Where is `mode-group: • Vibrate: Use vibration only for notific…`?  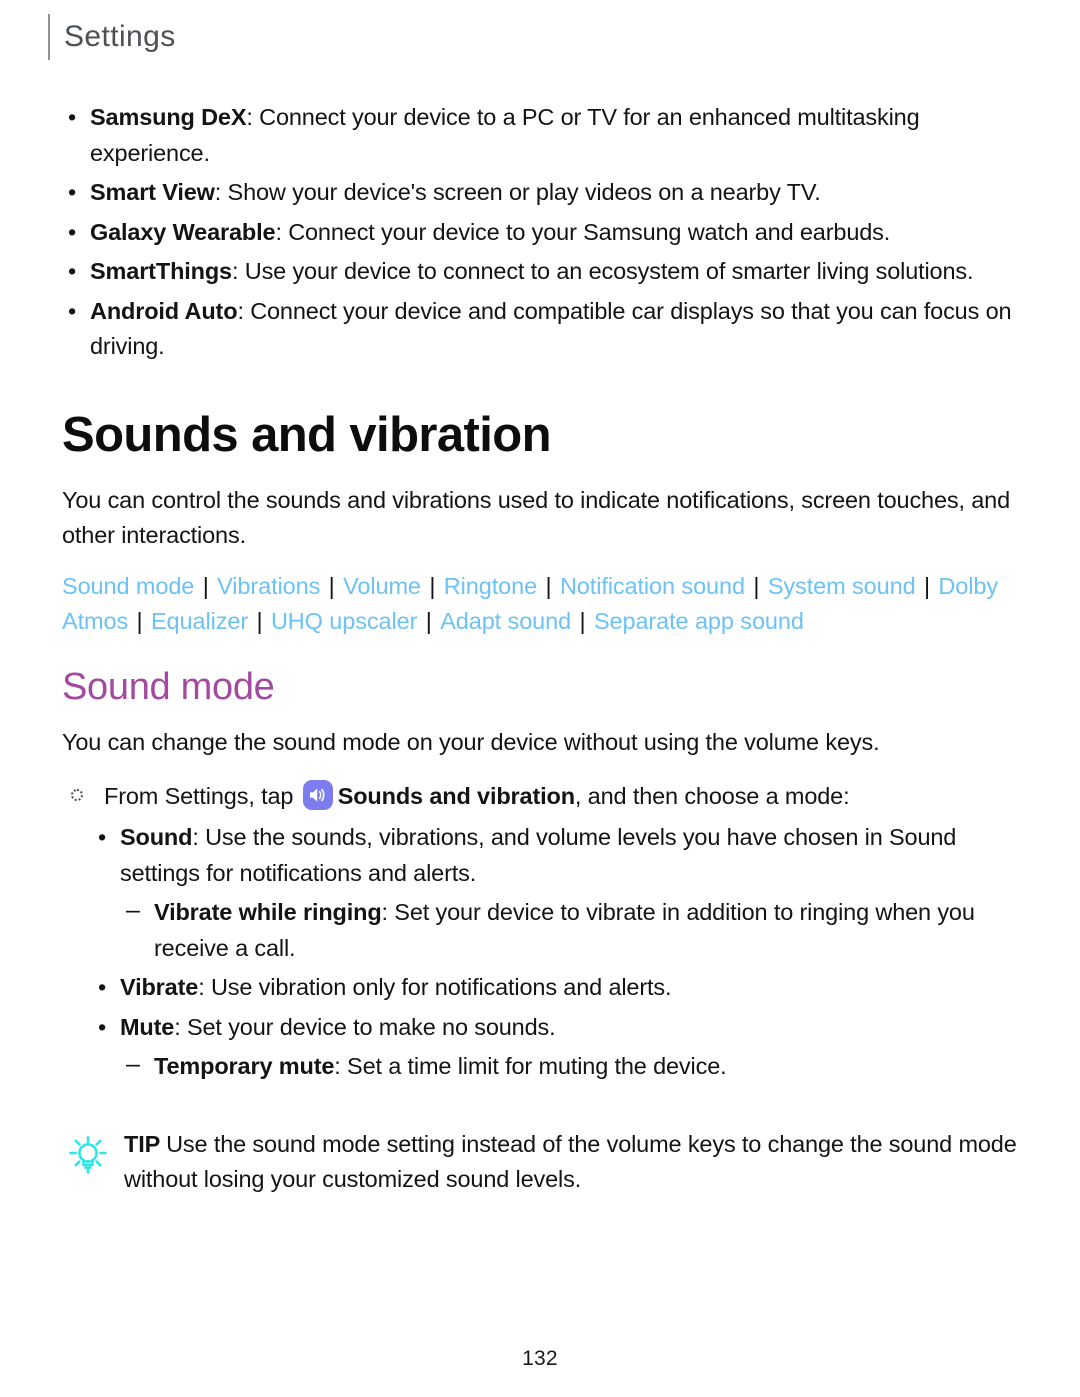
mode-group: • Vibrate: Use vibration only for notific… is located at coordinates (558, 988).